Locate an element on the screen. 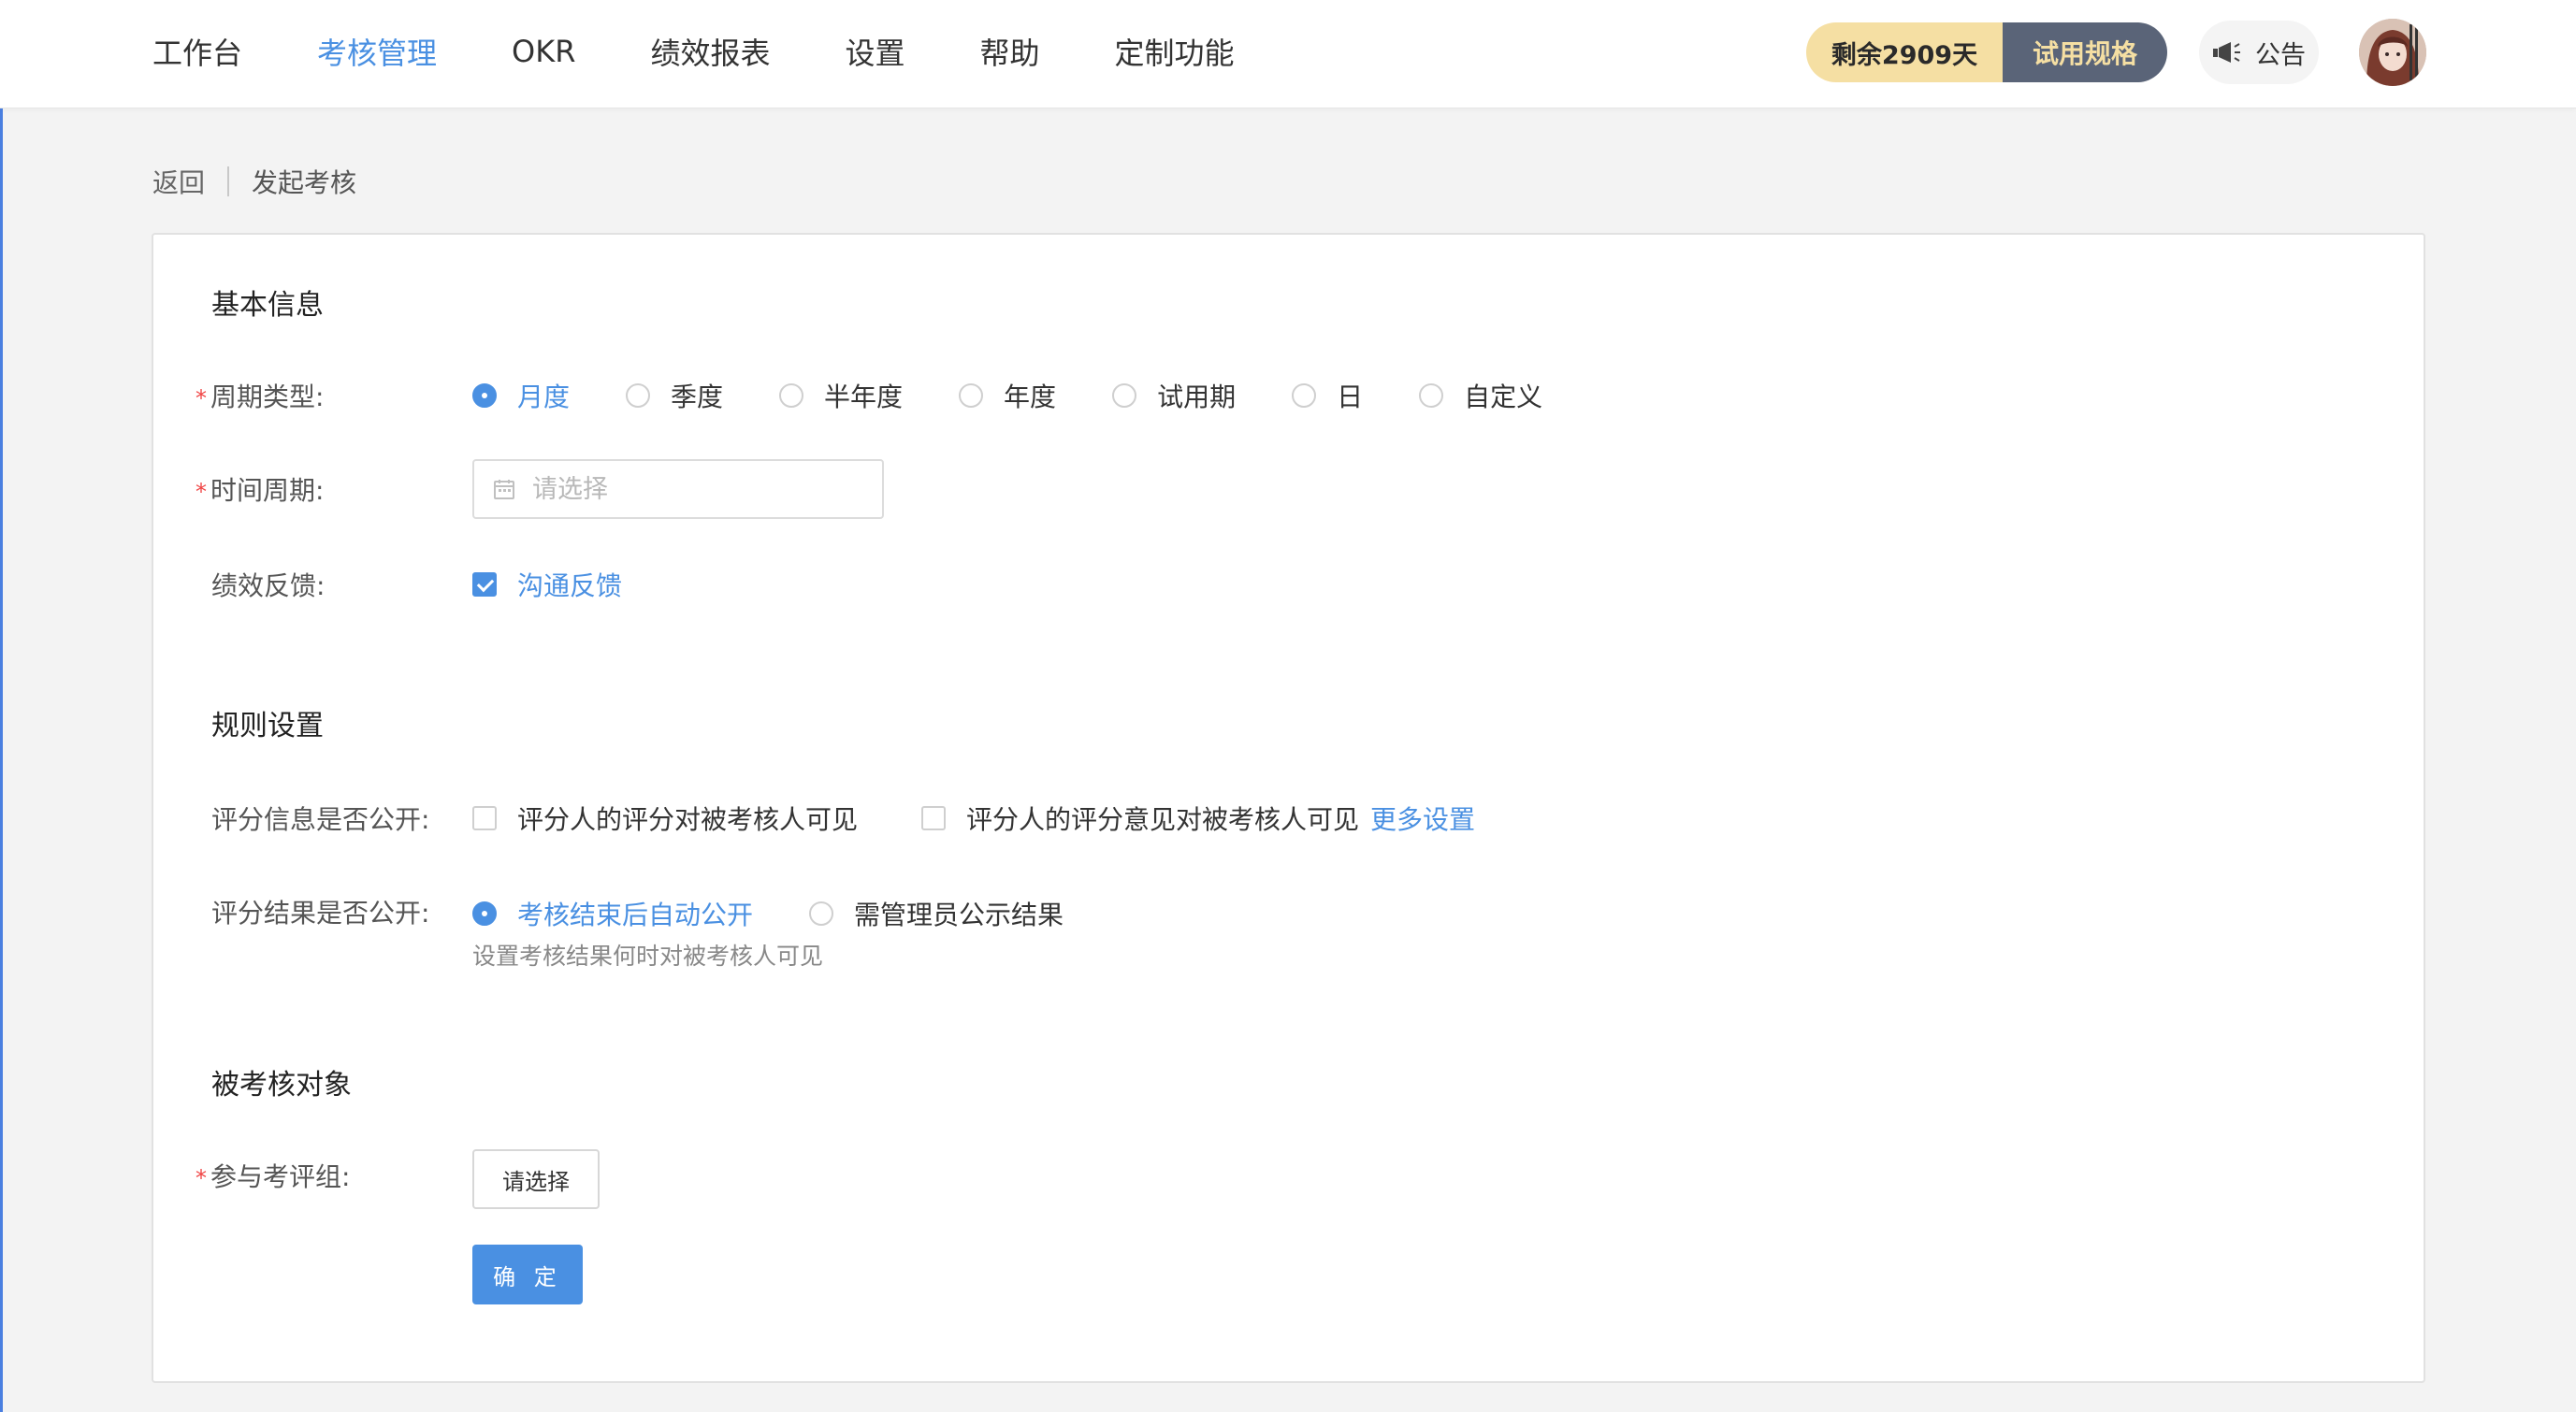 Image resolution: width=2576 pixels, height=1412 pixels. result-option-admin-publish: 需管理员公示结果 is located at coordinates (937, 913).